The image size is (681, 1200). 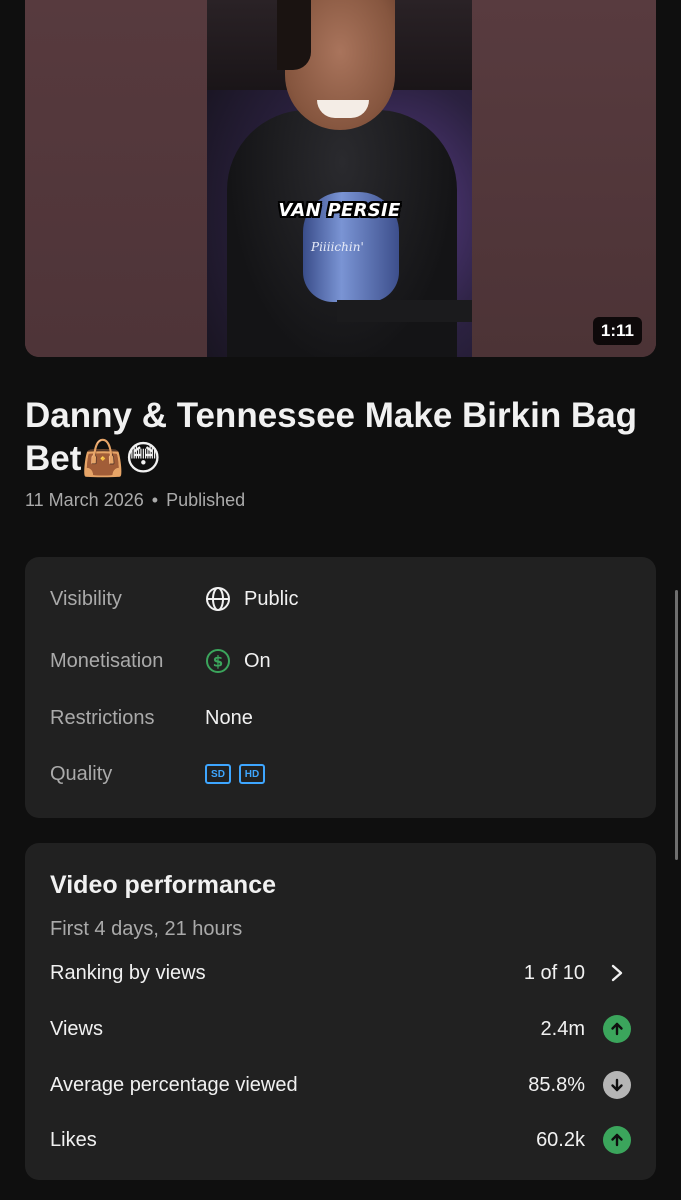 I want to click on microphone-arm, so click(x=404, y=311).